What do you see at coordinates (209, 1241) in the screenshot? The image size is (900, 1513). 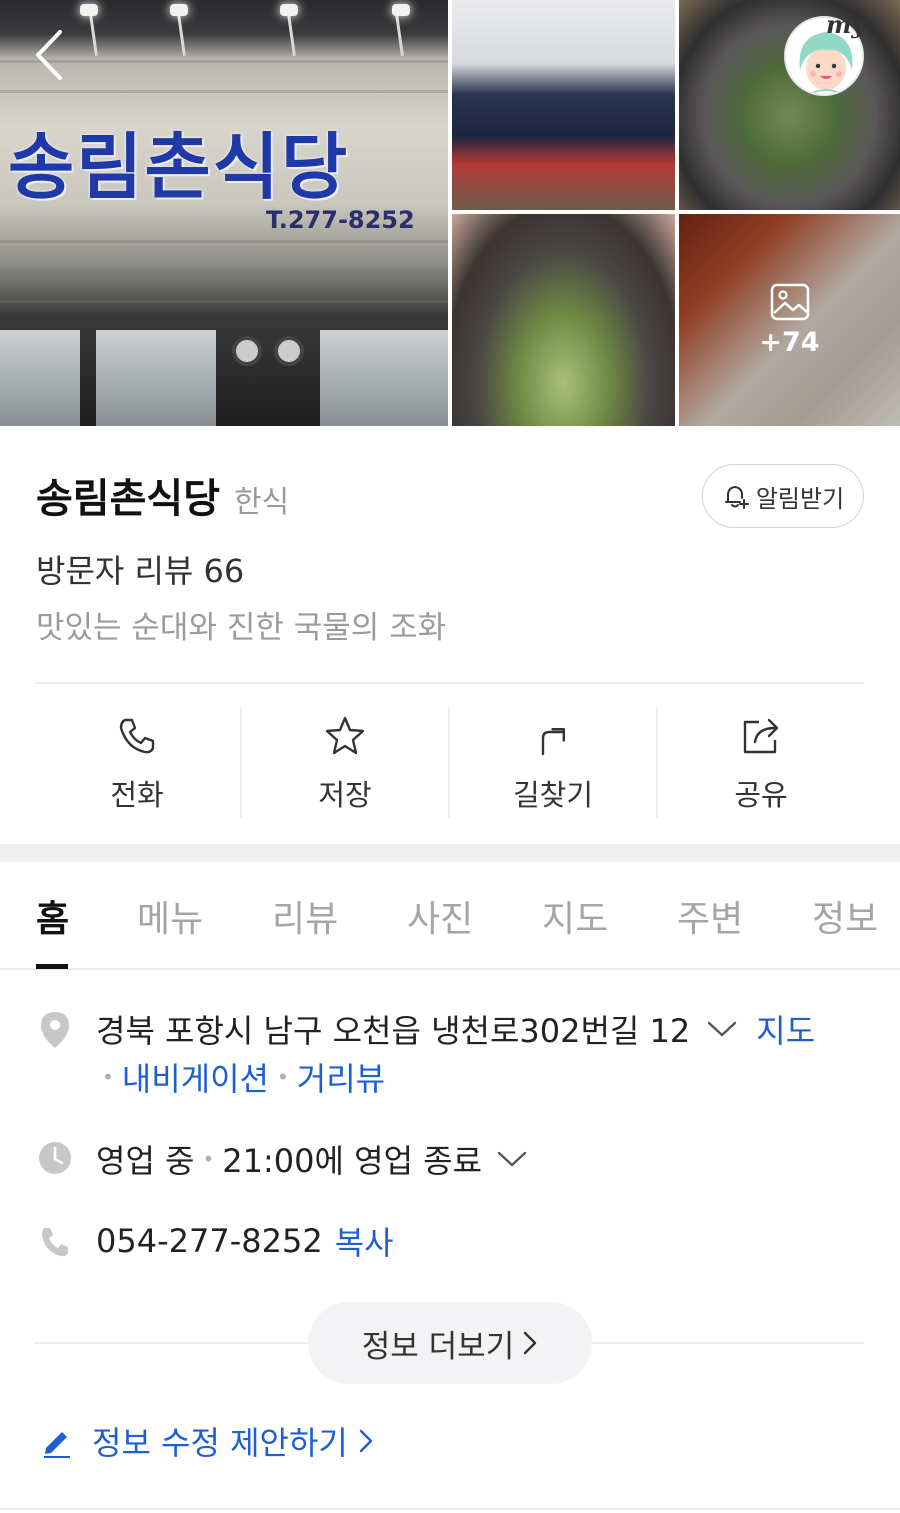 I see `phone-number: 054-277-8252` at bounding box center [209, 1241].